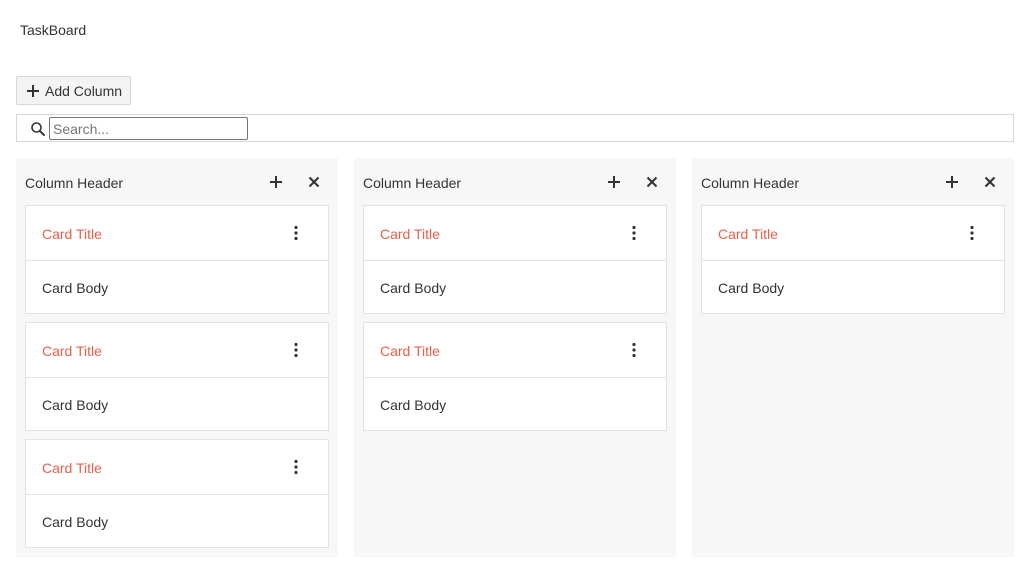  I want to click on search-input, so click(148, 128).